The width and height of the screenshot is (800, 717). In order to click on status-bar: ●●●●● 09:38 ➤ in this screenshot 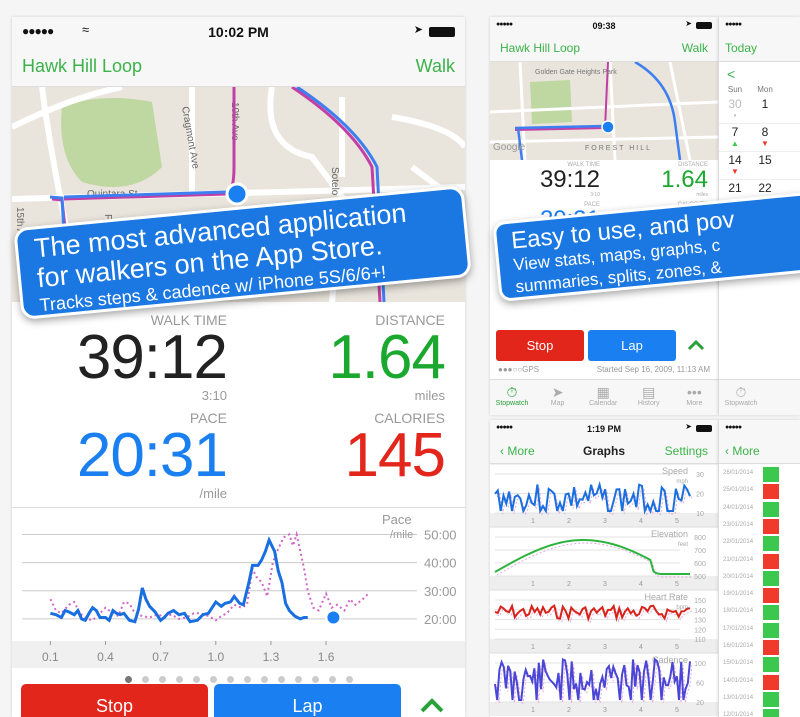, I will do `click(604, 26)`.